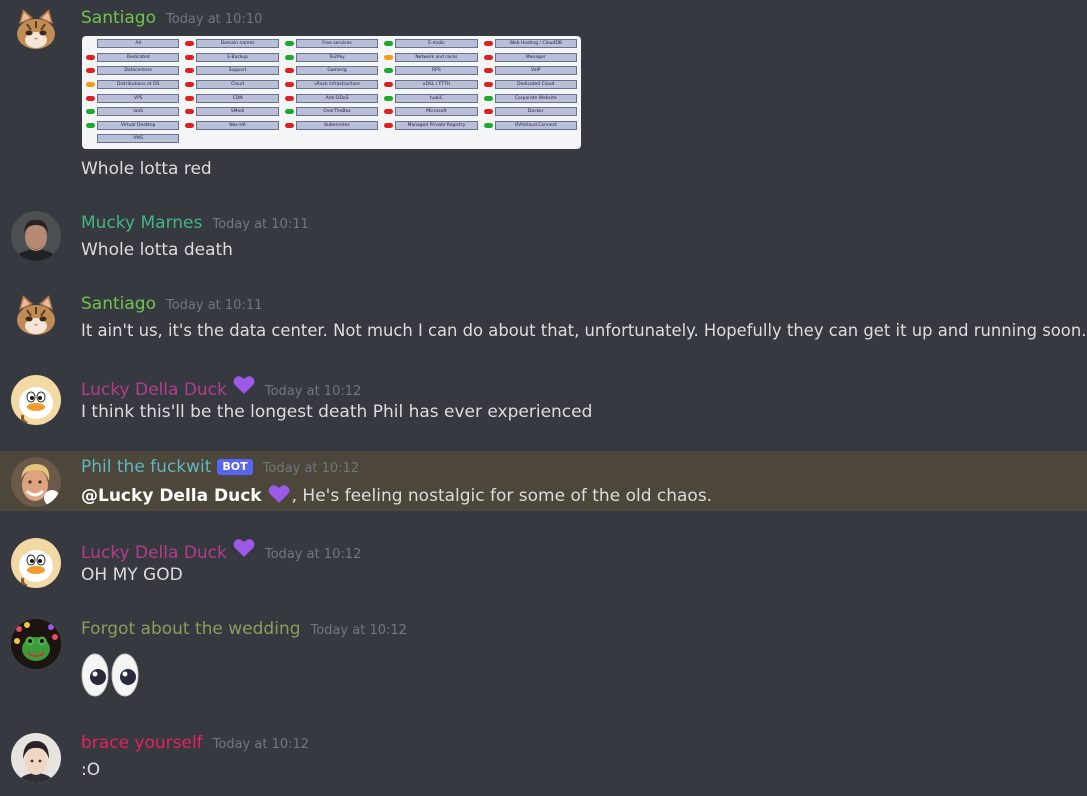 Image resolution: width=1087 pixels, height=796 pixels. Describe the element at coordinates (138, 71) in the screenshot. I see `status-label: Datacenters` at that location.